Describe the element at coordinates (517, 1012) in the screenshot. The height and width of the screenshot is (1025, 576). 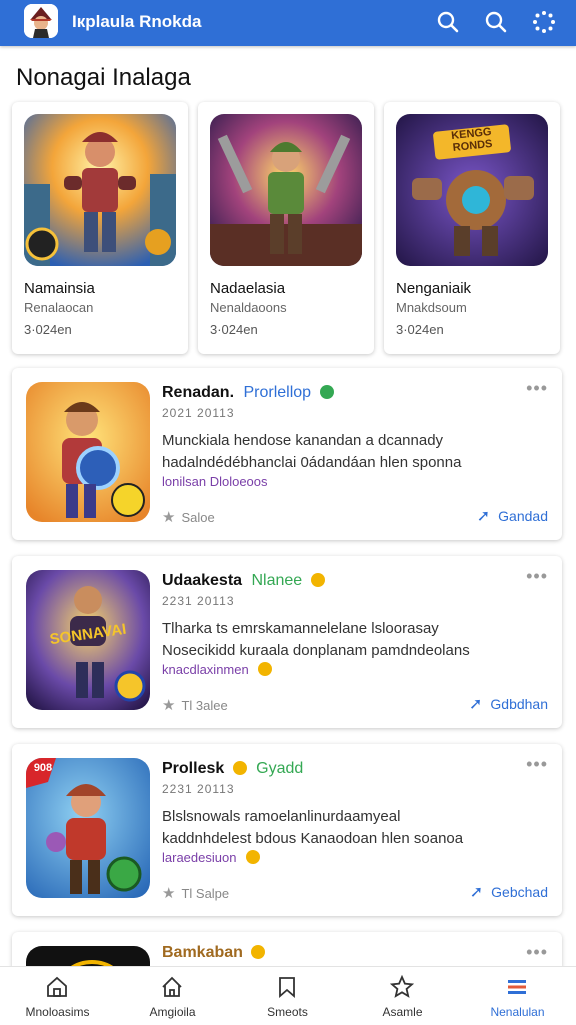
I see `nav-label: Nenalulan` at that location.